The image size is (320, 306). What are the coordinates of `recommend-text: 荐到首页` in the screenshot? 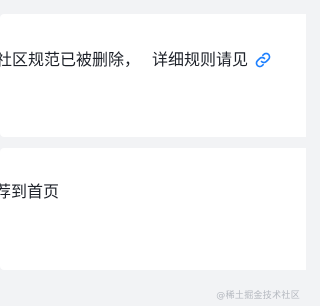 It's located at (30, 191).